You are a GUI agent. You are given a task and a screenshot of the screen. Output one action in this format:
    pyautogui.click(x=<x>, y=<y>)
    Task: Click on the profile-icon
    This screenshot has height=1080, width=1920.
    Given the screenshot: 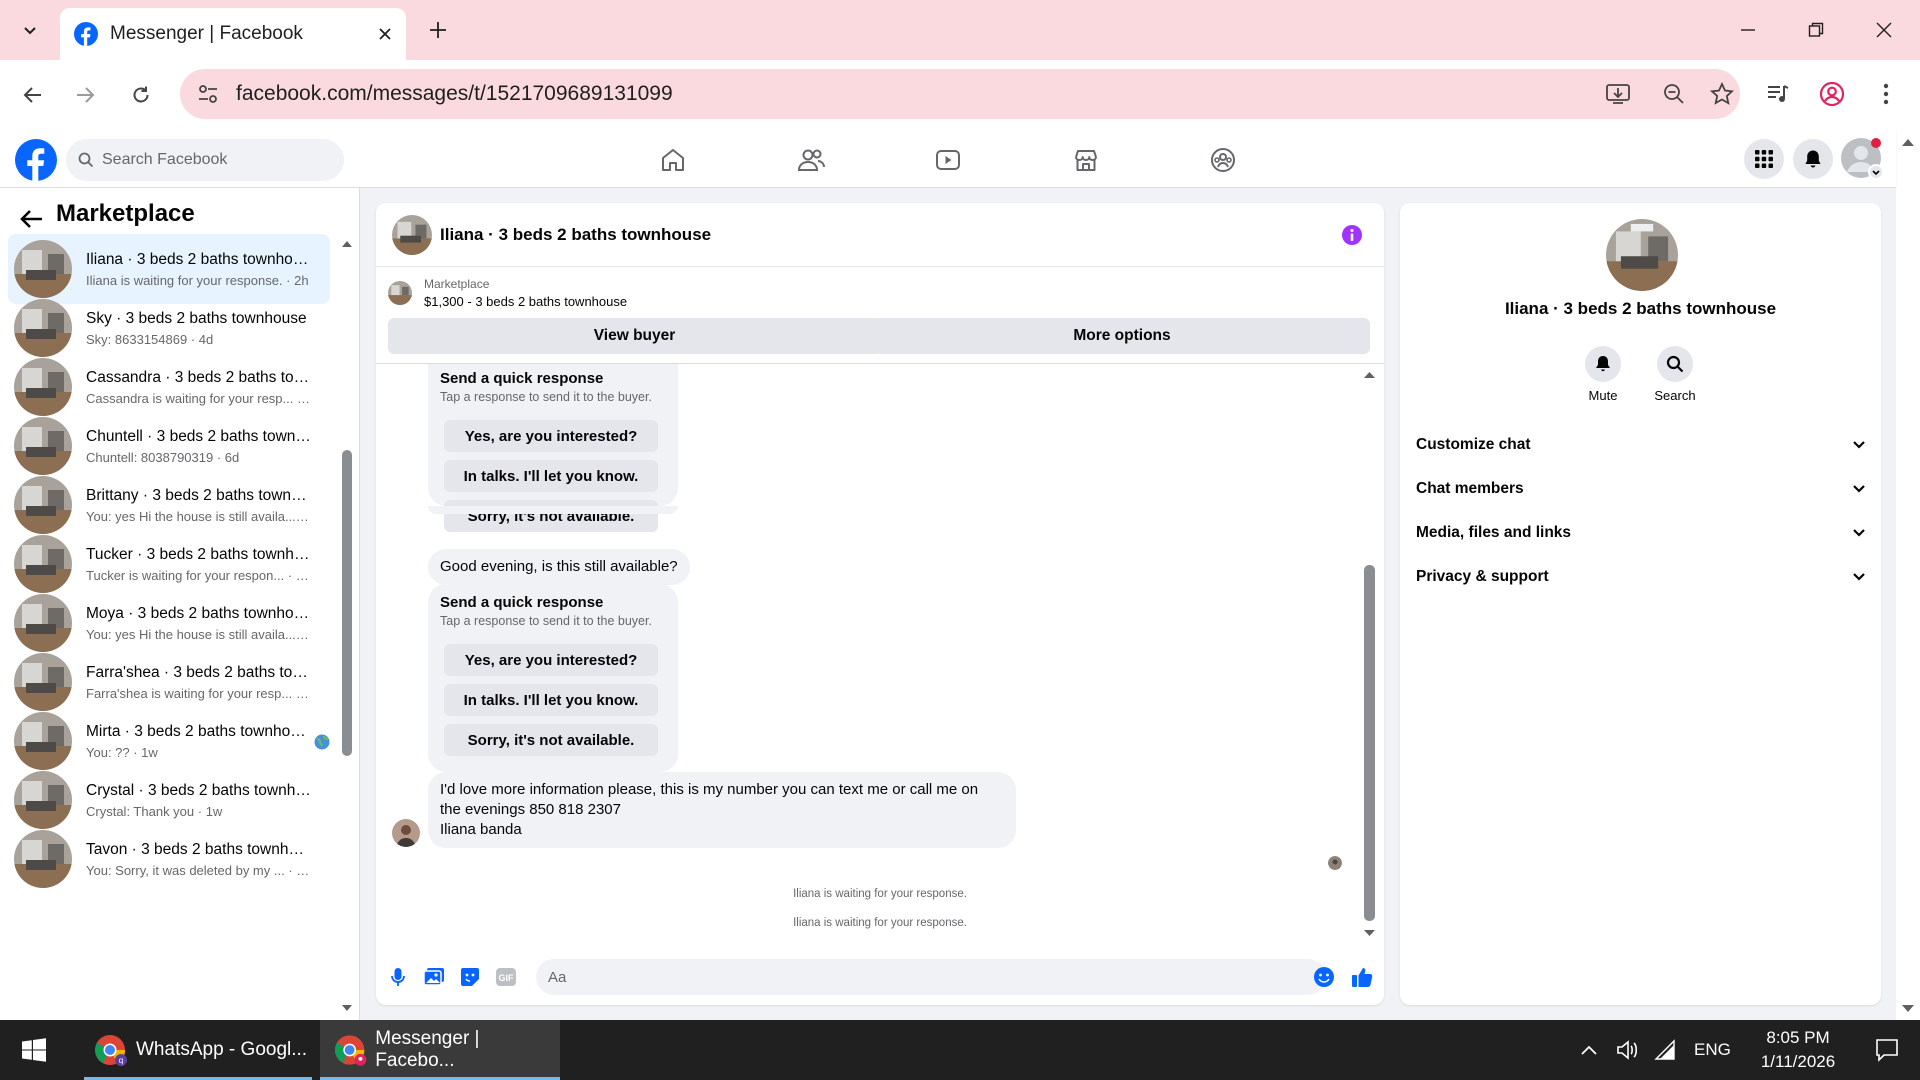 What is the action you would take?
    pyautogui.click(x=1832, y=94)
    